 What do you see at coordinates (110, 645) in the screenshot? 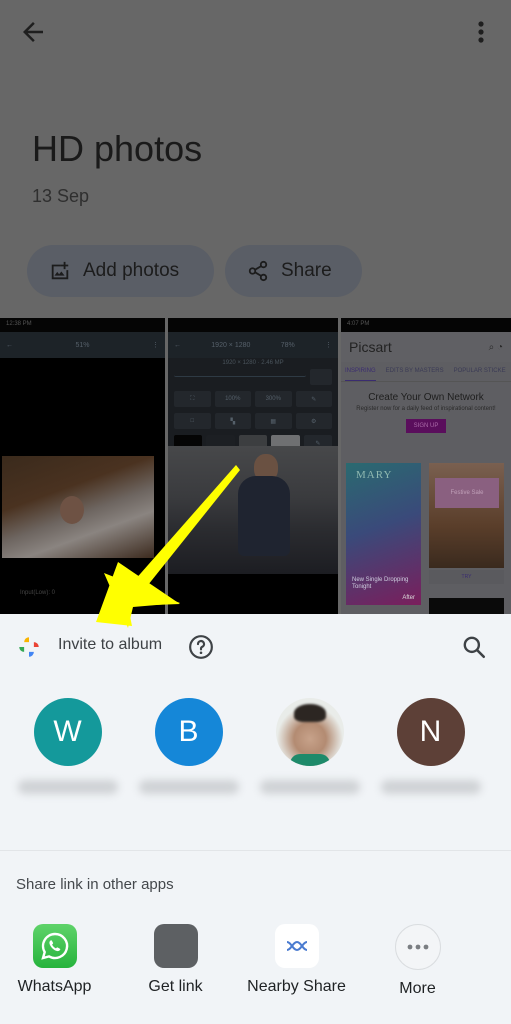
I see `invite-to-album-label: Invite to album` at bounding box center [110, 645].